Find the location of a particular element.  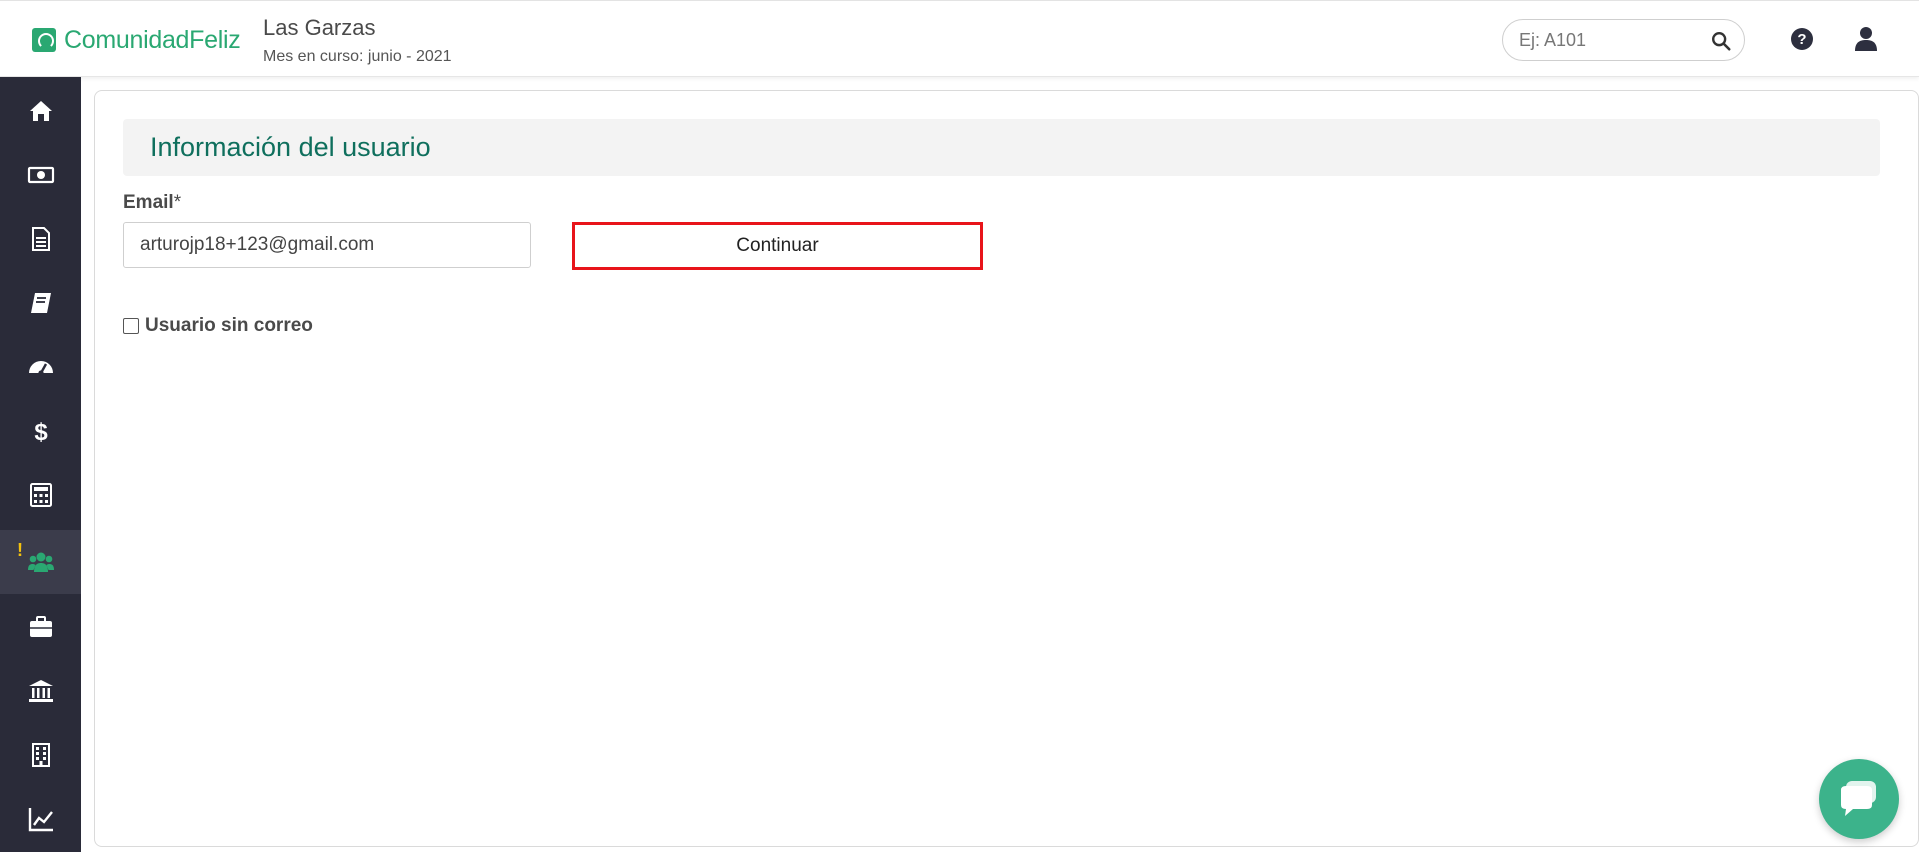

user-profile-icon is located at coordinates (1866, 39).